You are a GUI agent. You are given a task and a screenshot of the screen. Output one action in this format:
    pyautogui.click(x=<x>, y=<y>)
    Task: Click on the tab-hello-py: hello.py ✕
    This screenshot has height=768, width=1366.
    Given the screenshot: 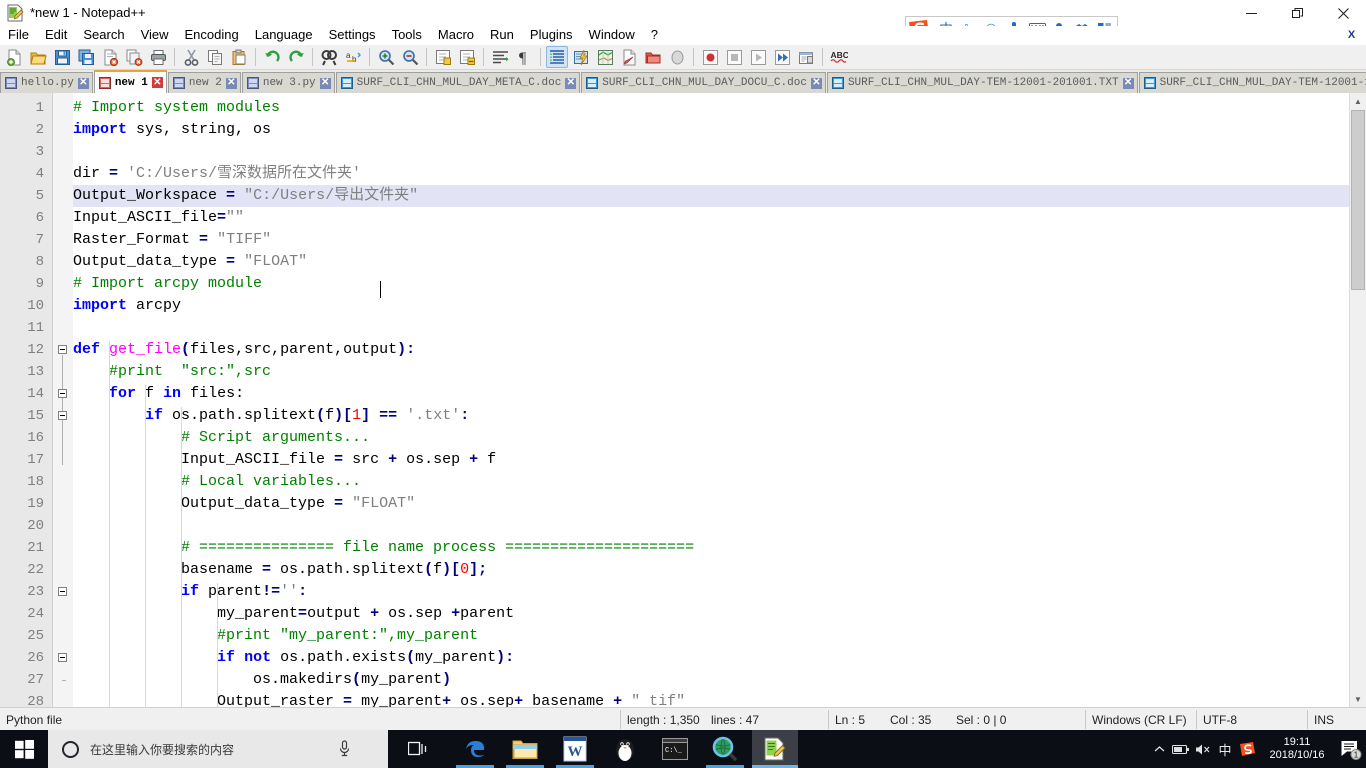 What is the action you would take?
    pyautogui.click(x=46, y=82)
    